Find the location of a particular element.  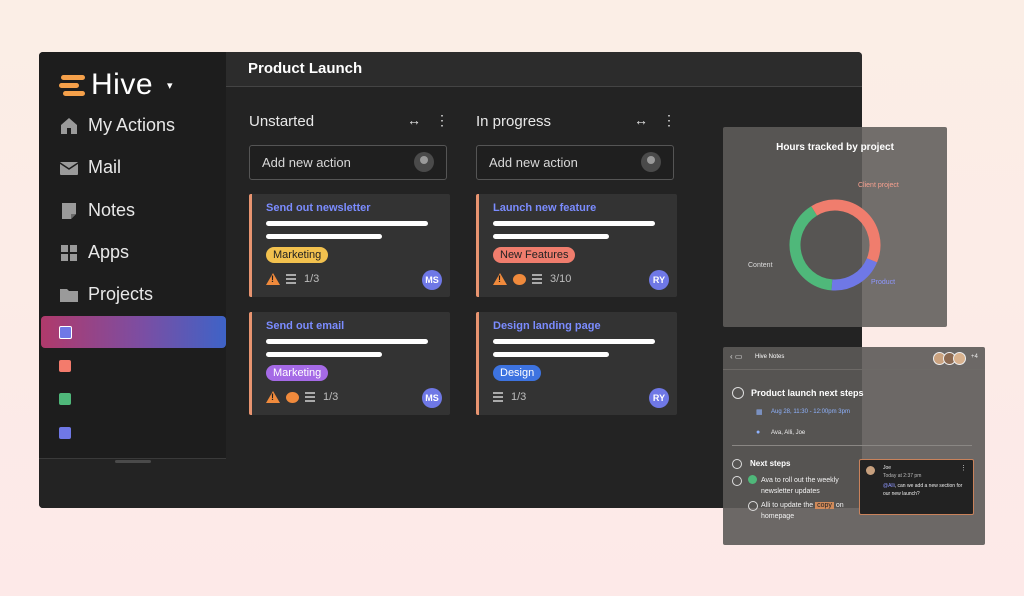

collaborator-avatars is located at coordinates (949, 358).